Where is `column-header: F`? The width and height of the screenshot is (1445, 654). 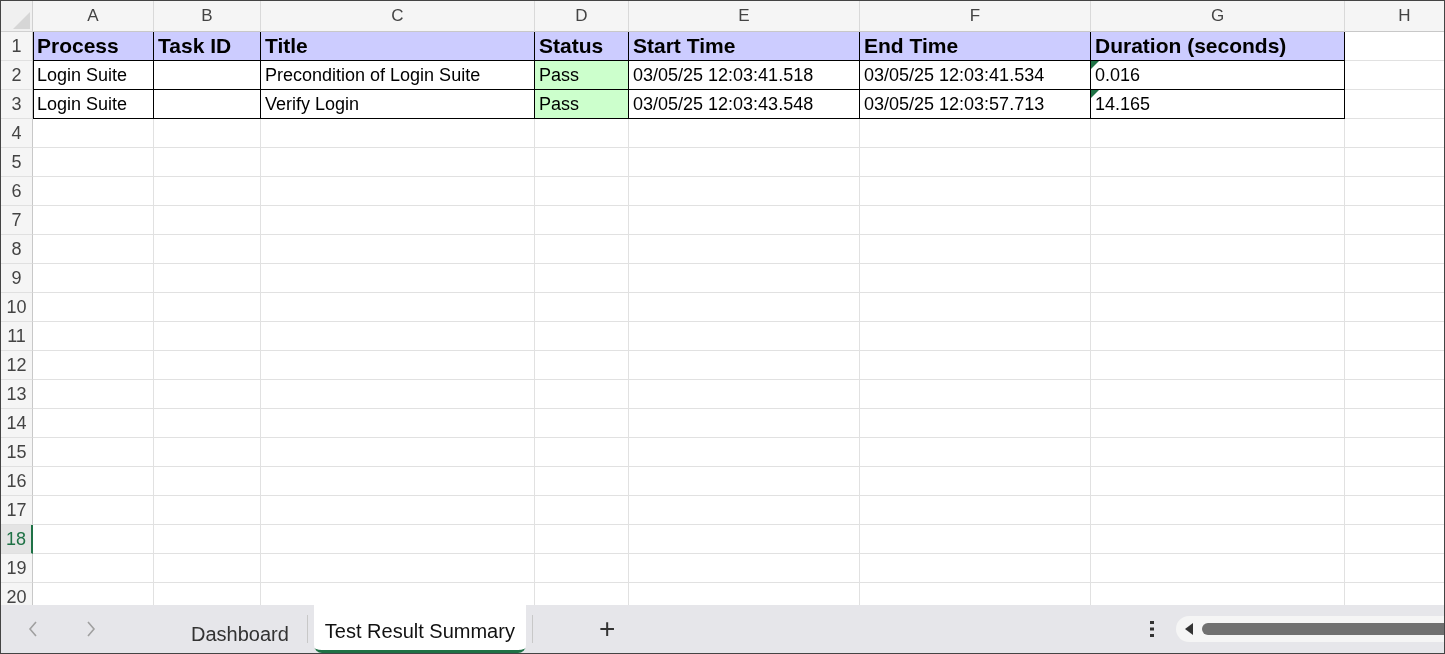
column-header: F is located at coordinates (975, 16).